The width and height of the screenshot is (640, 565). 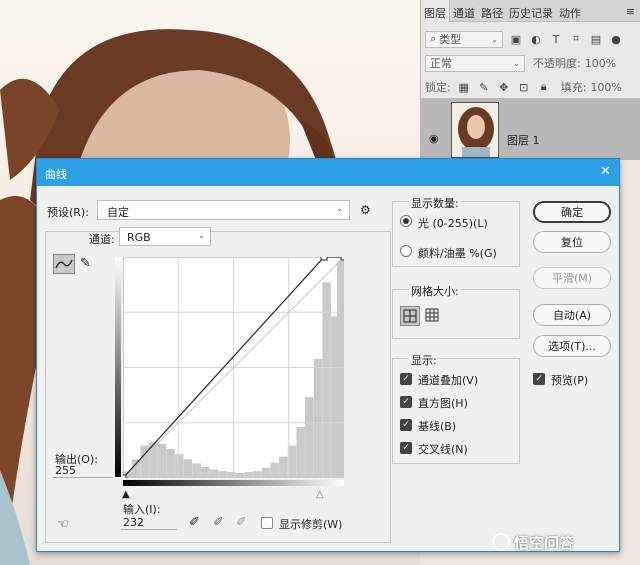 I want to click on reset-button: 复位, so click(x=572, y=242).